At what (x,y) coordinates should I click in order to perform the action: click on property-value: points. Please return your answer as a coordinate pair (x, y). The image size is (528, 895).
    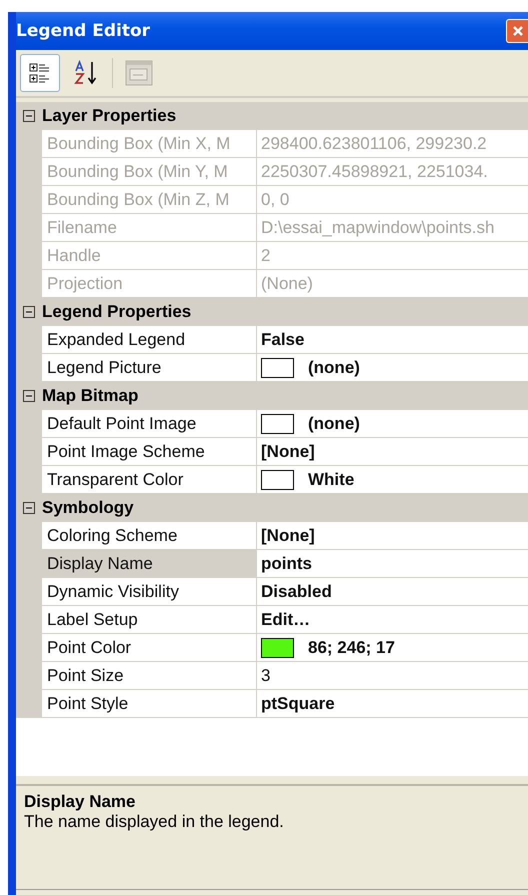
    Looking at the image, I should click on (286, 564).